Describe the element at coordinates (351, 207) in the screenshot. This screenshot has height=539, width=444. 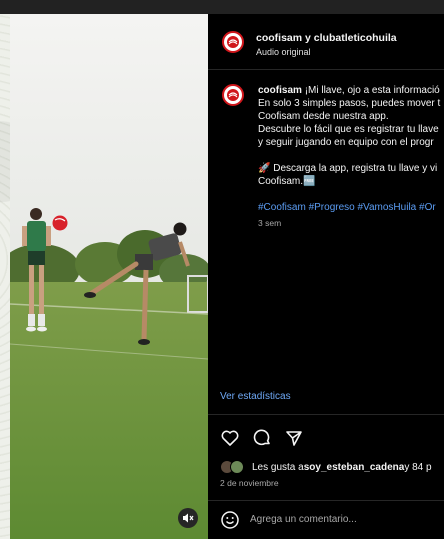
I see `hashtags: #Coofisam #Progreso #VamosHuila #Or` at that location.